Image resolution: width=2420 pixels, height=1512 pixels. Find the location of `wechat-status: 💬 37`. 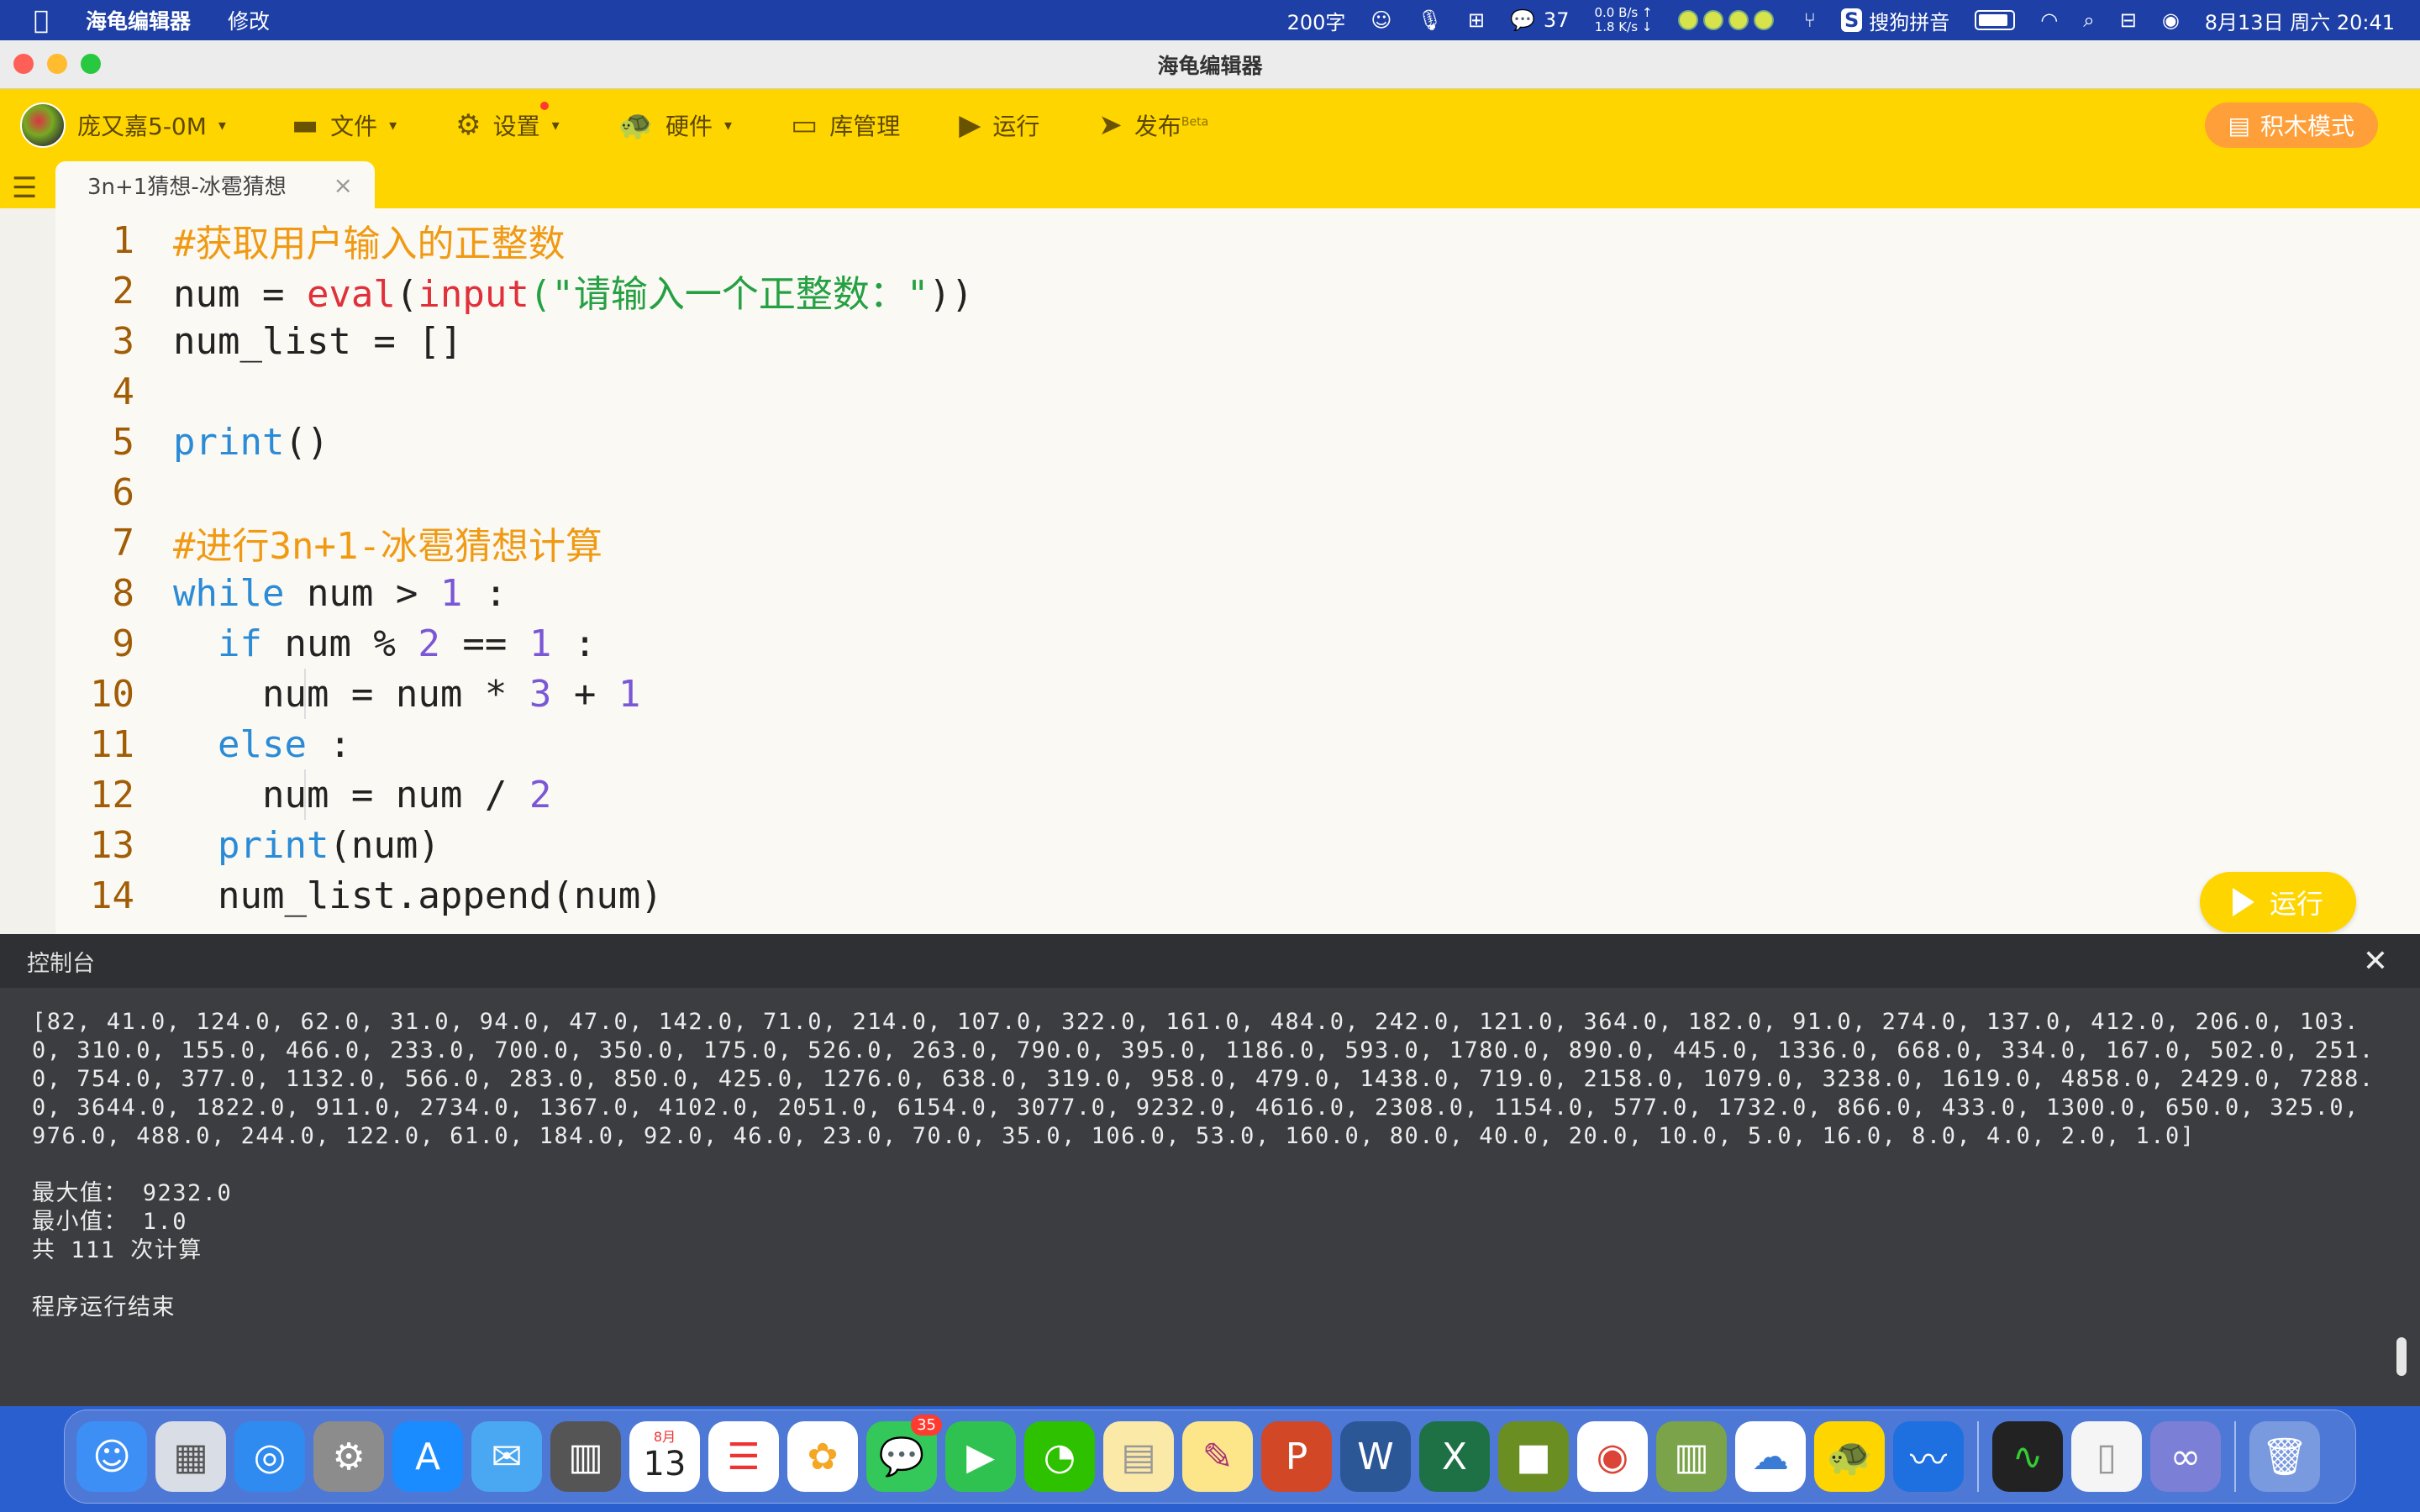

wechat-status: 💬 37 is located at coordinates (1539, 20).